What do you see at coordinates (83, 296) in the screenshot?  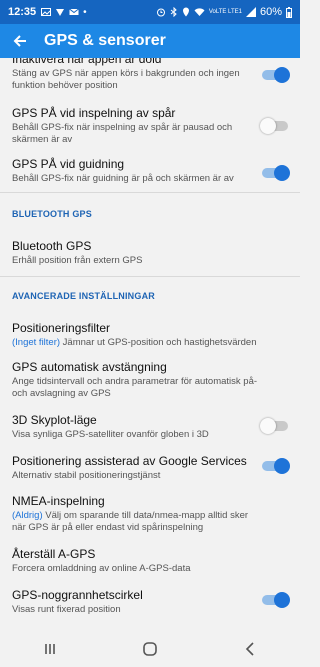 I see `section-header-advanced: AVANCERADE INSTÄLLNINGAR` at bounding box center [83, 296].